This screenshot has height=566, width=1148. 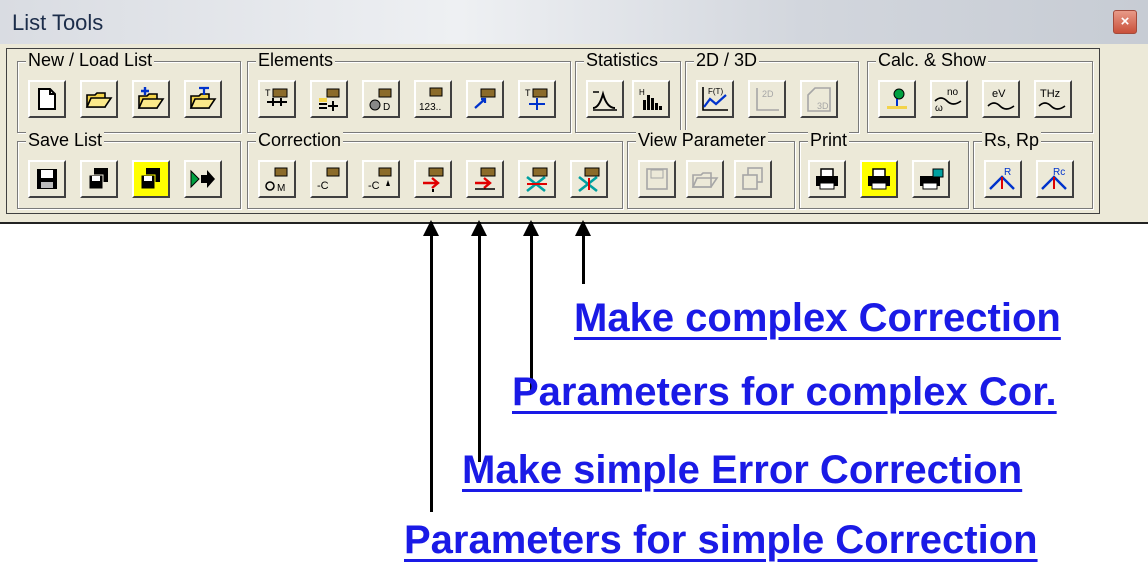 I want to click on view-param-save-button, so click(x=657, y=179).